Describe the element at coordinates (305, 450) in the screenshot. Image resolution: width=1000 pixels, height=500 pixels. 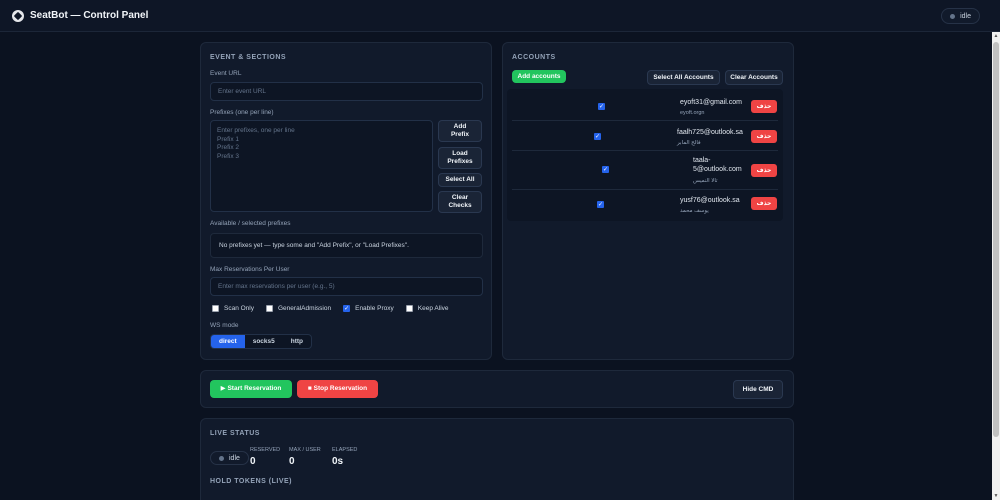
I see `max-per-user-label: MAX / USER` at that location.